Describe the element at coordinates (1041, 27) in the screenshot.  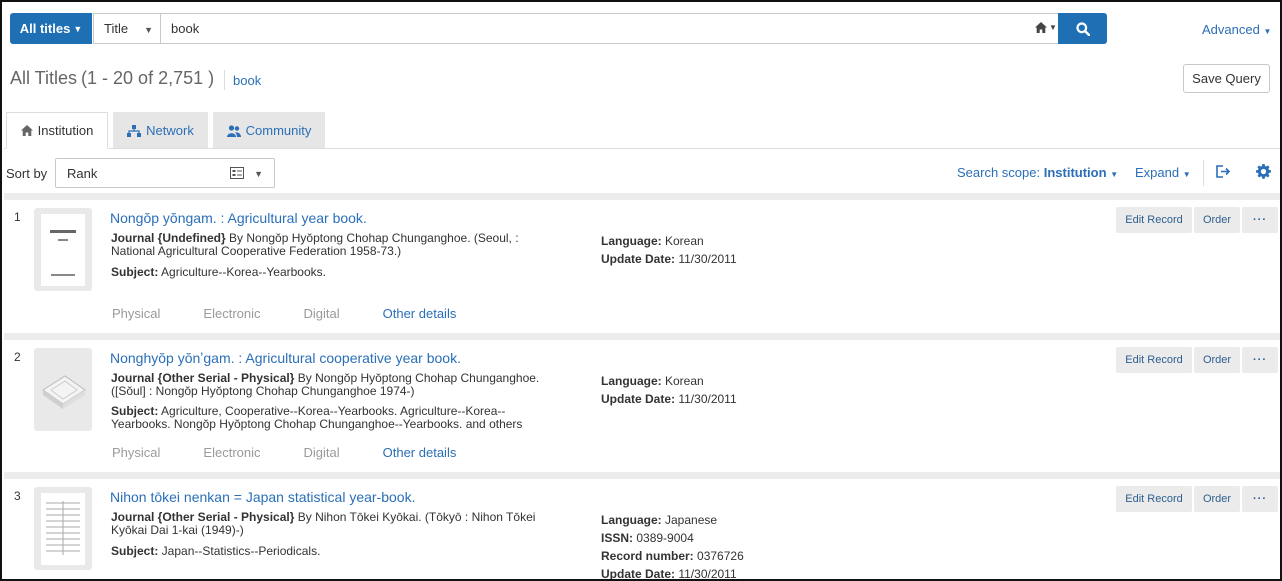
I see `home-icon` at that location.